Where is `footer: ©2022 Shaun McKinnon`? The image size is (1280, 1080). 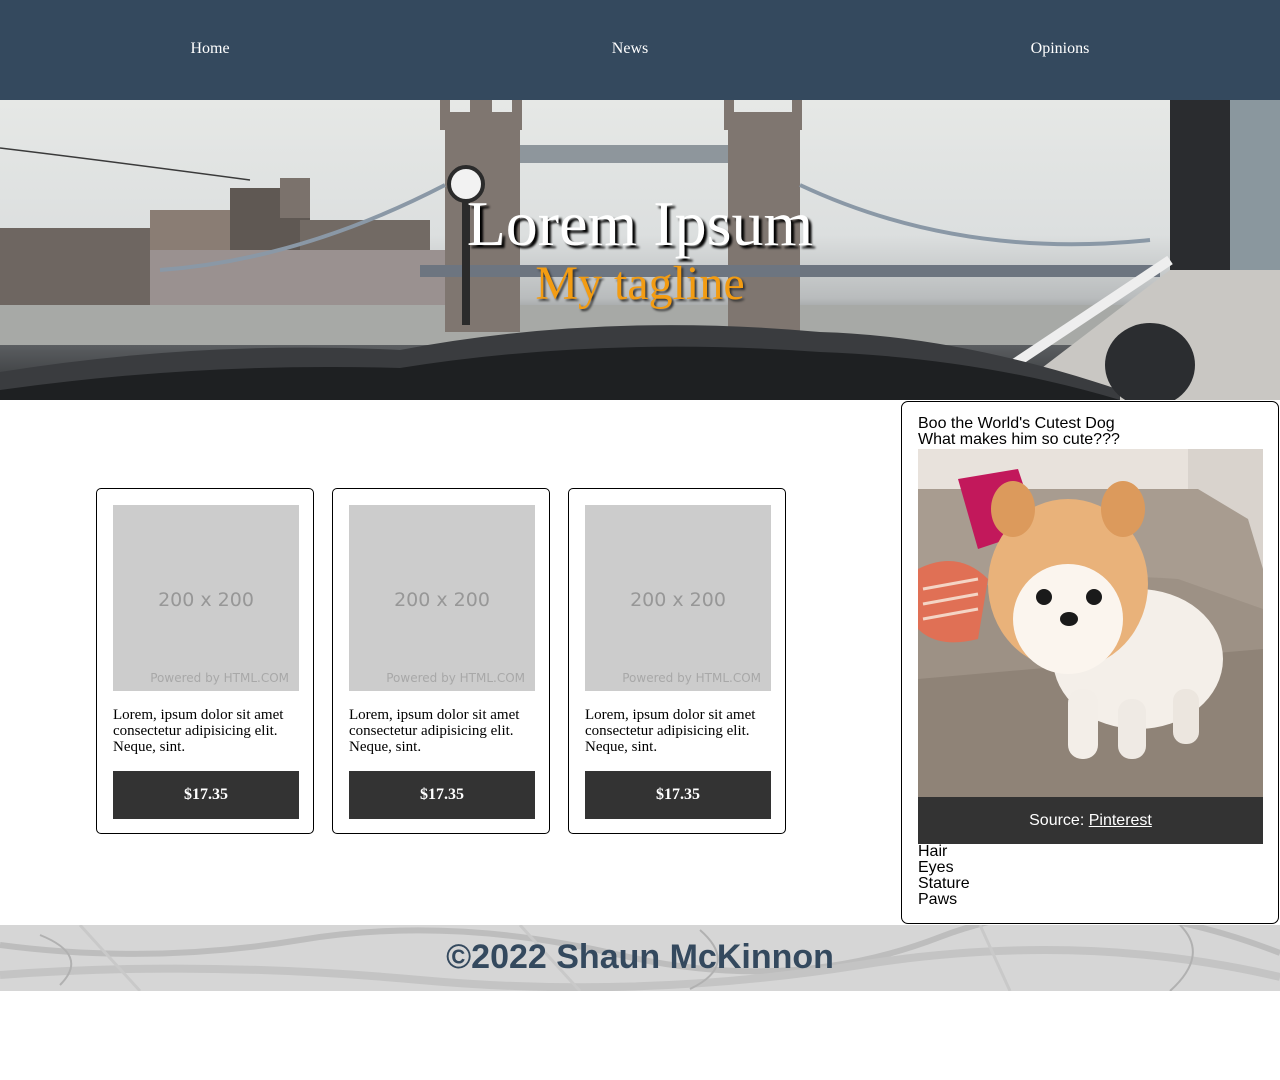
footer: ©2022 Shaun McKinnon is located at coordinates (640, 958).